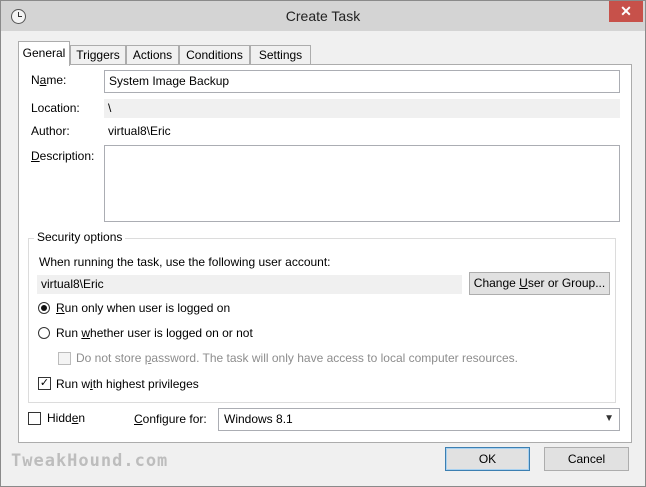 Image resolution: width=646 pixels, height=487 pixels. I want to click on chevron-down-icon: ▼, so click(609, 418).